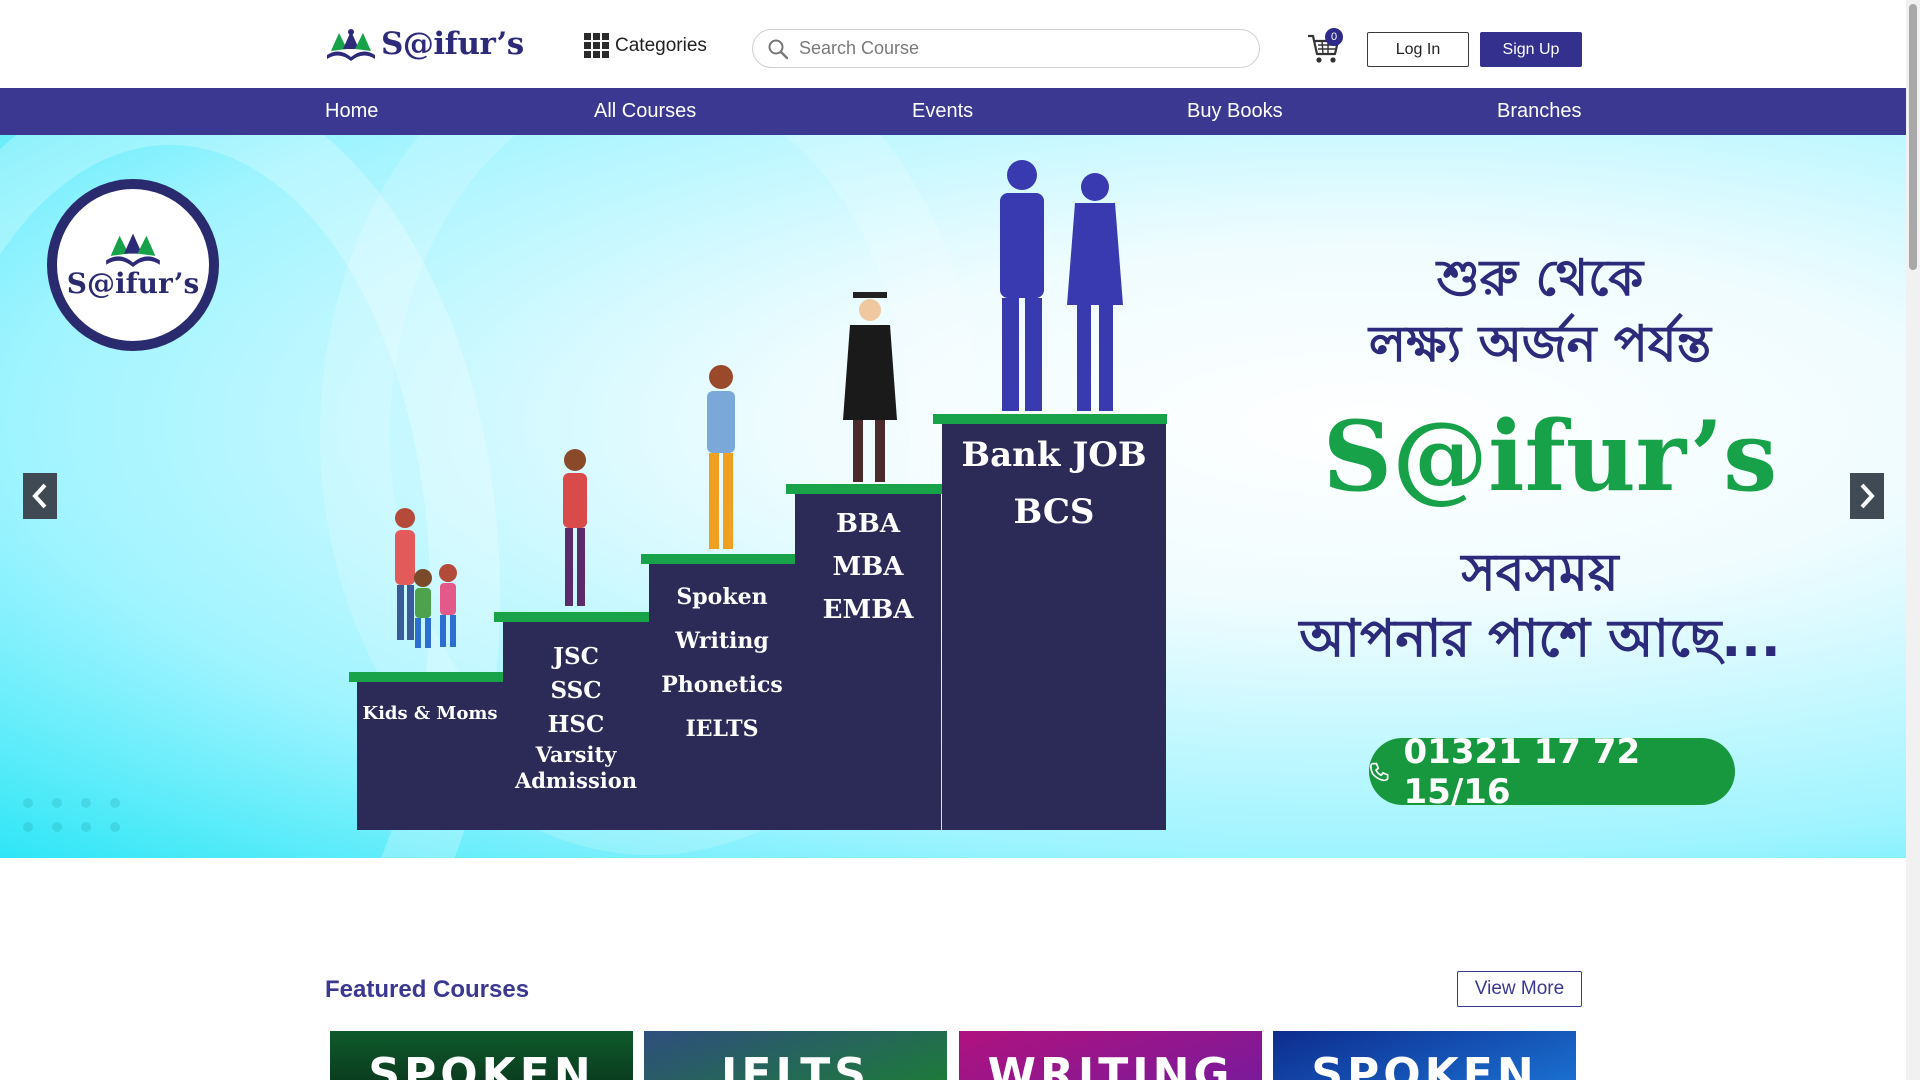 This screenshot has height=1080, width=1920. What do you see at coordinates (1539, 111) in the screenshot?
I see `nav-branches: Branches` at bounding box center [1539, 111].